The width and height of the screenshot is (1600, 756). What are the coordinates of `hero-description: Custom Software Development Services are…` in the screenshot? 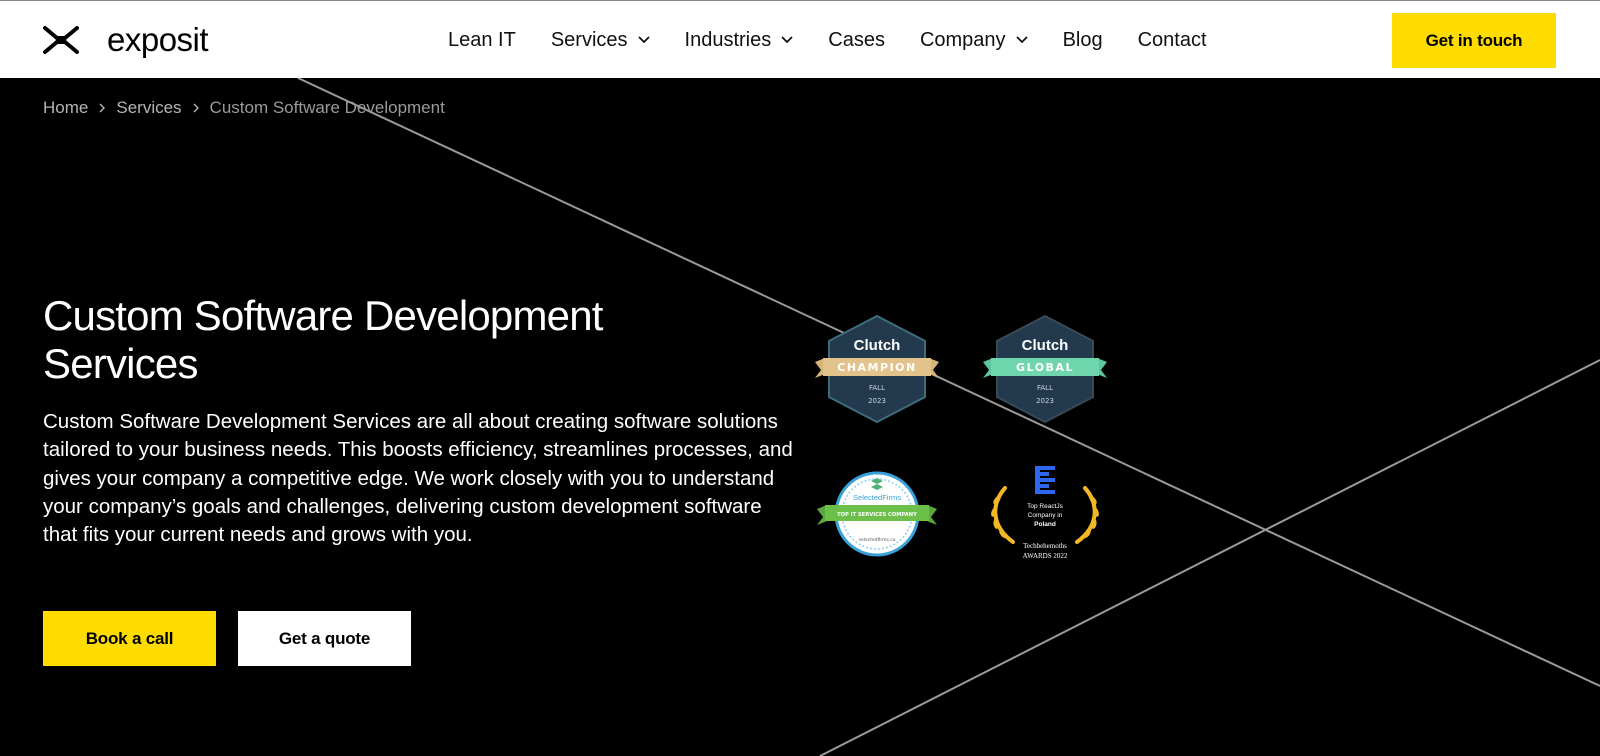 It's located at (418, 478).